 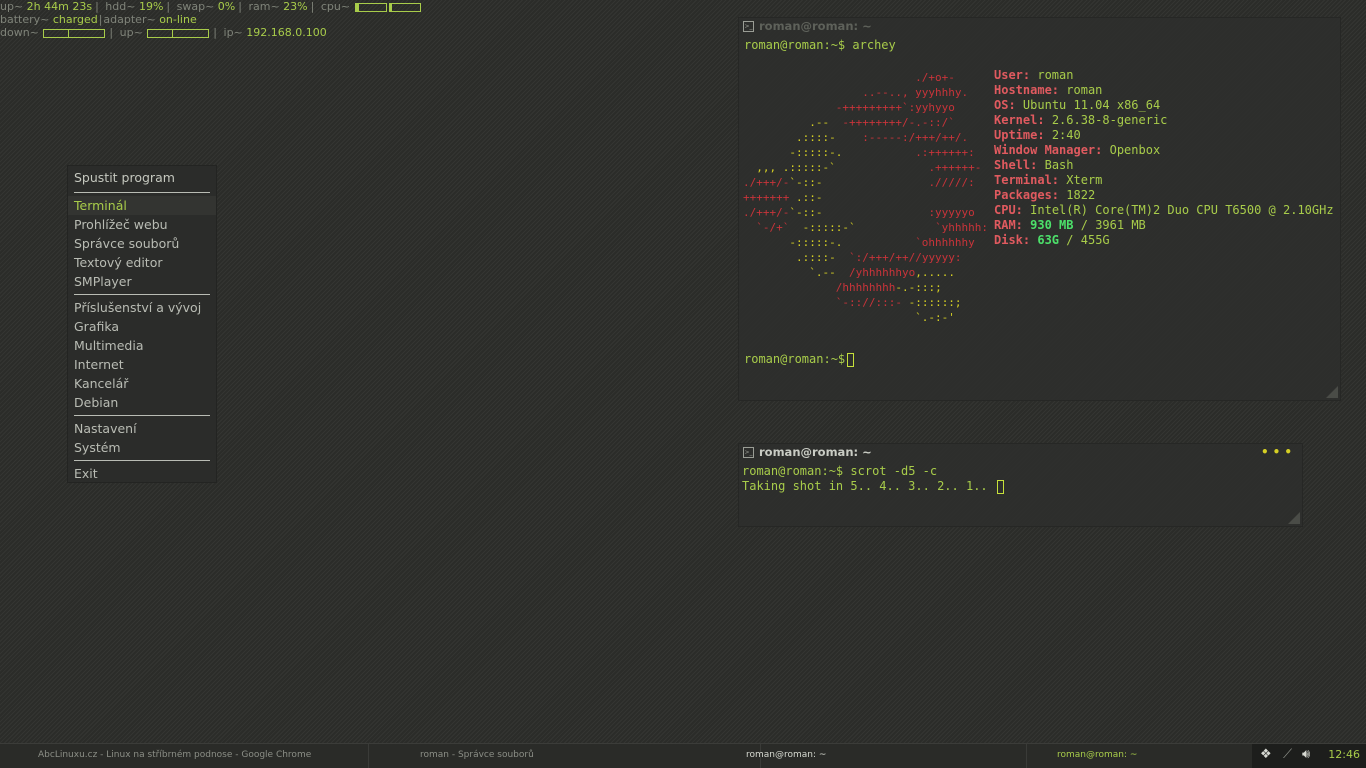 I want to click on menu-item-exit: Exit, so click(x=142, y=473).